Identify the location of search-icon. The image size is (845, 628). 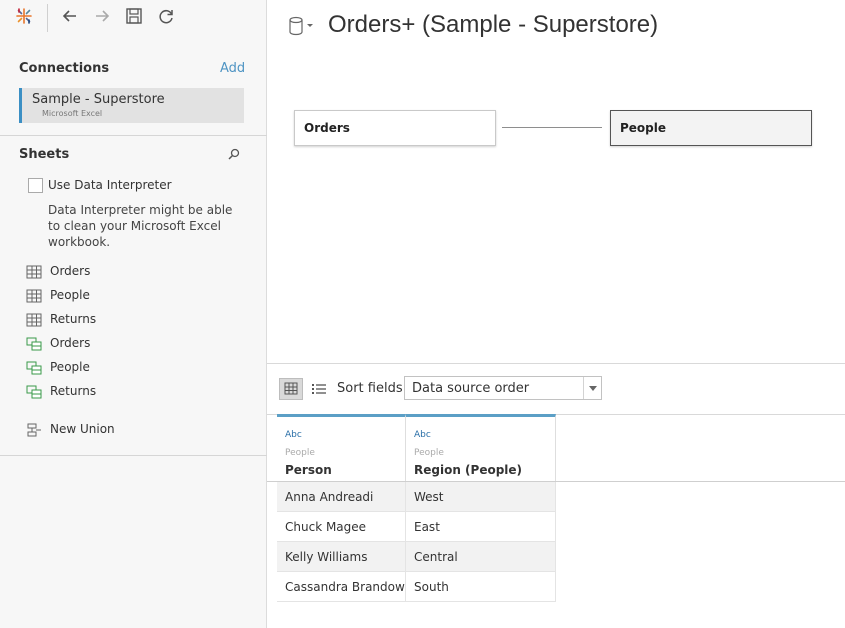
(234, 154).